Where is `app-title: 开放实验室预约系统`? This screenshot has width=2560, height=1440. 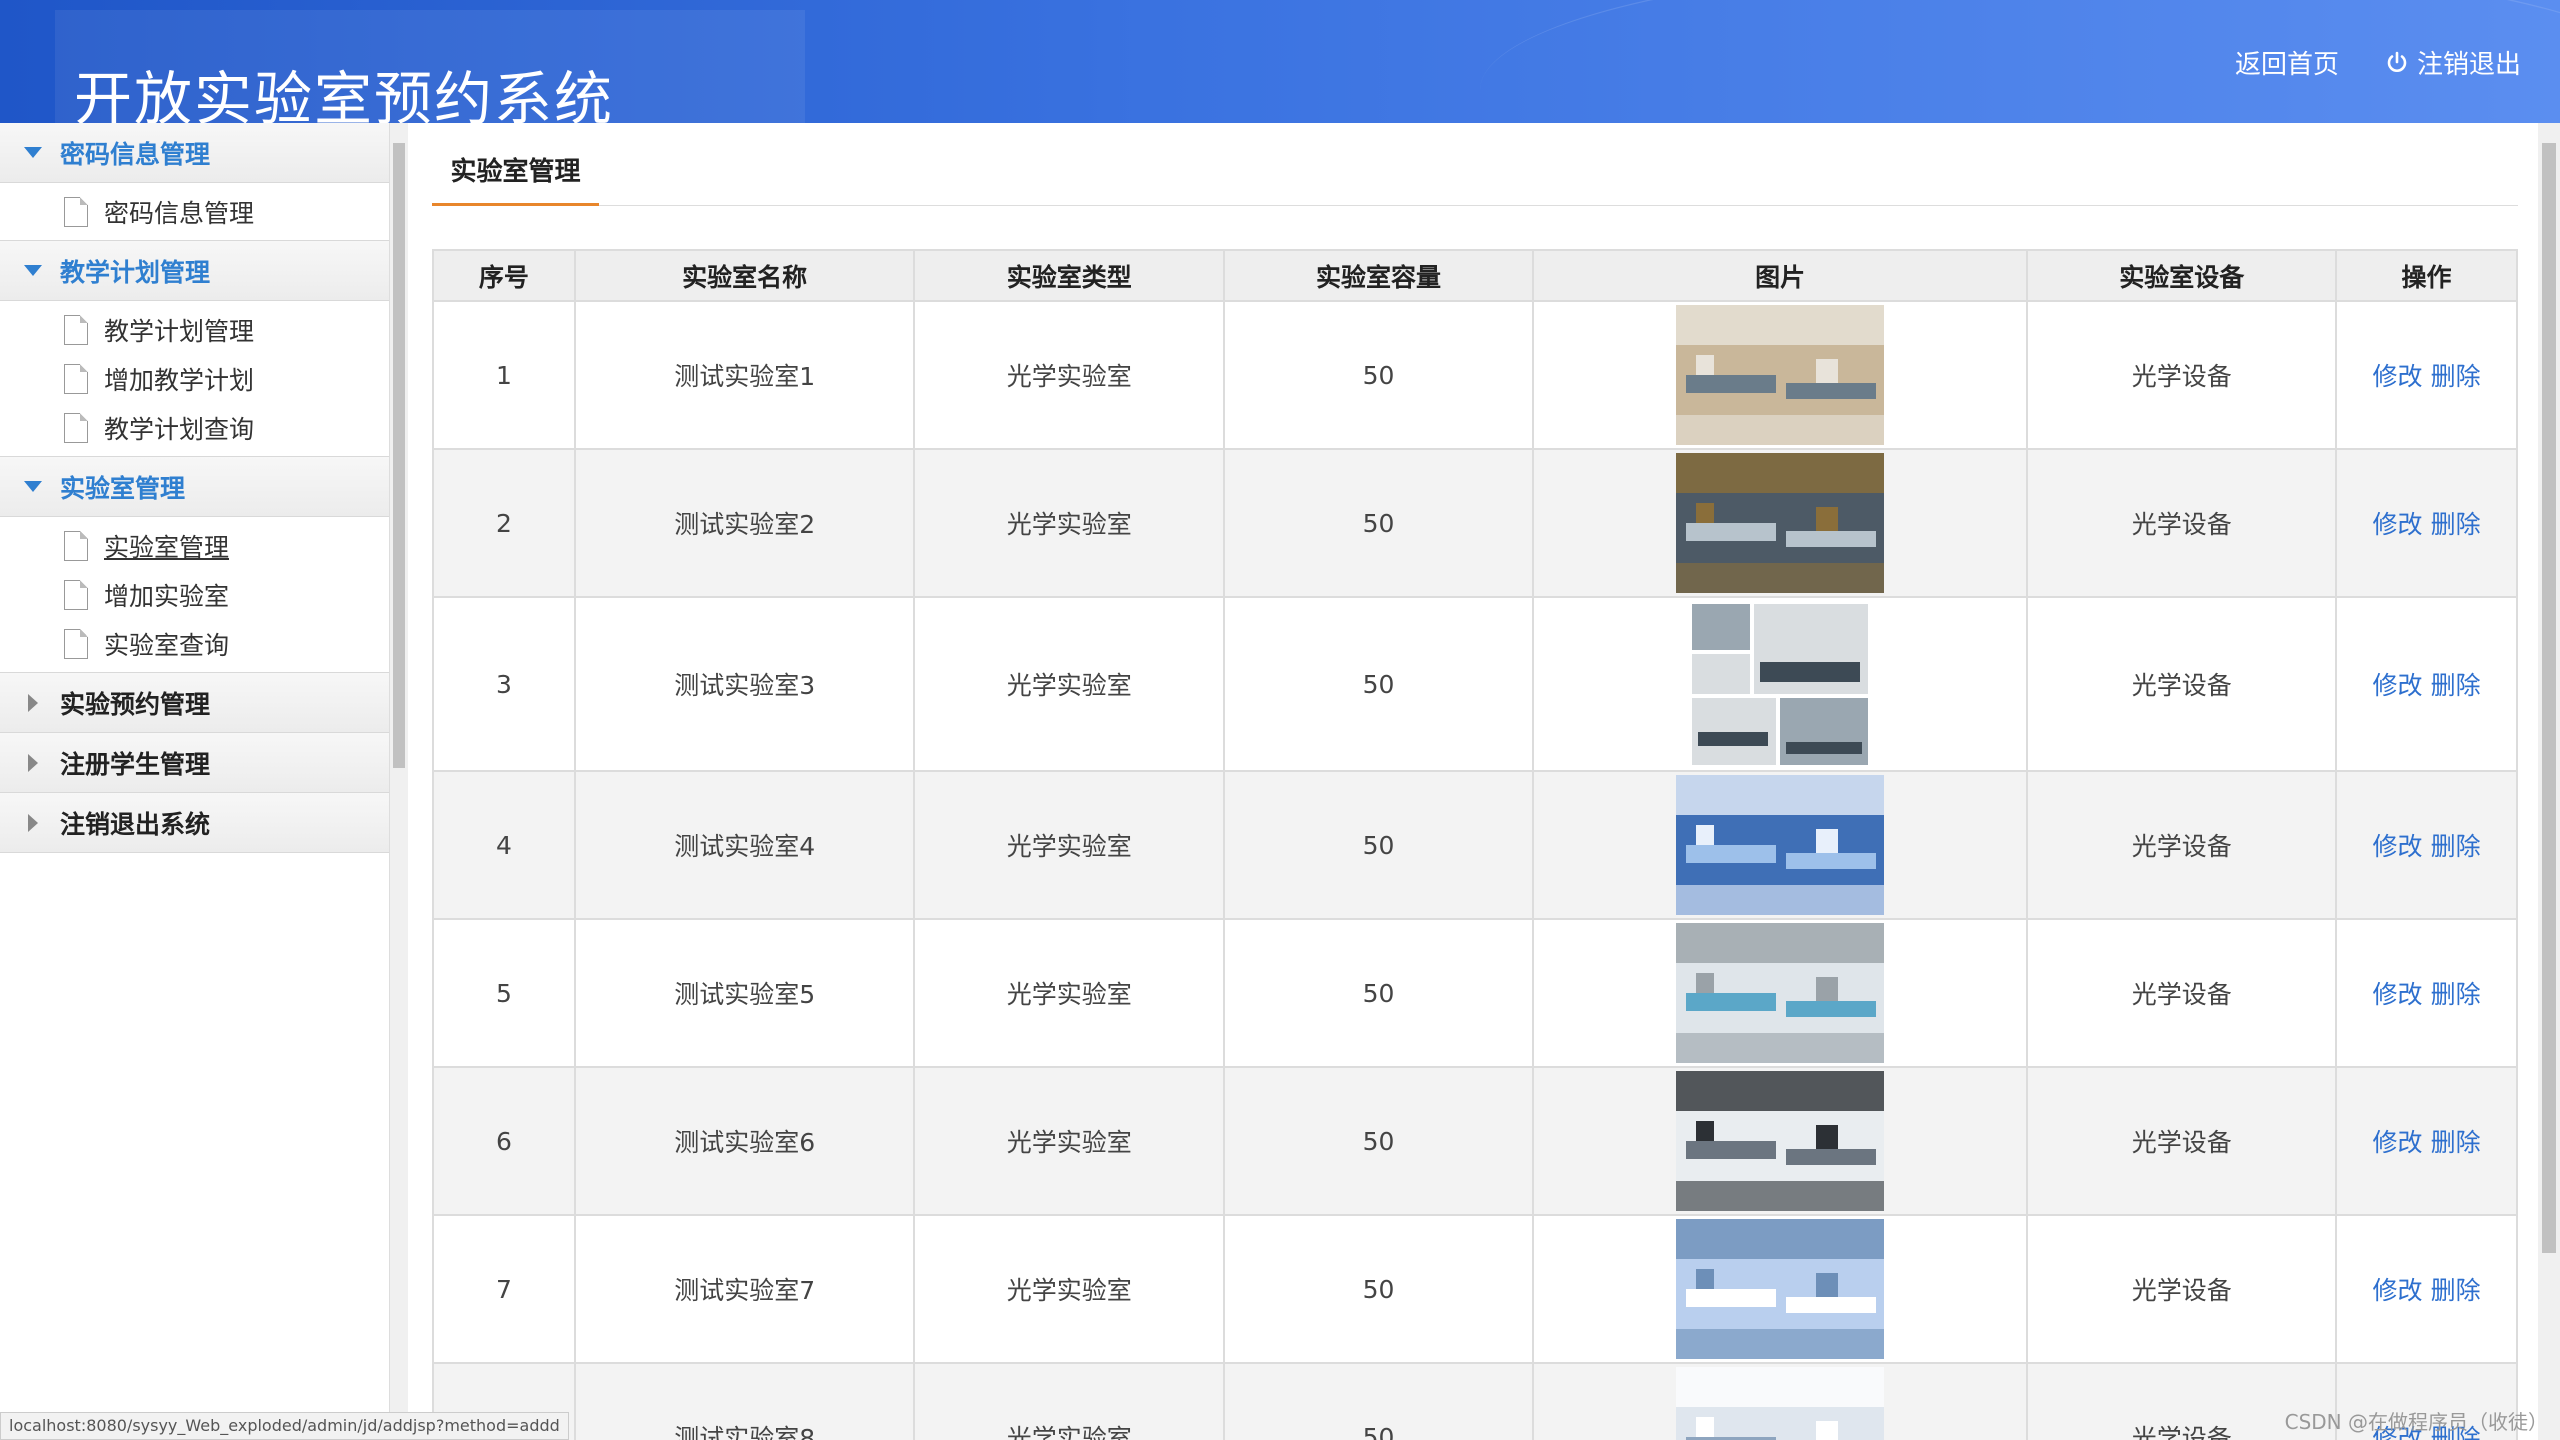 app-title: 开放实验室预约系统 is located at coordinates (344, 94).